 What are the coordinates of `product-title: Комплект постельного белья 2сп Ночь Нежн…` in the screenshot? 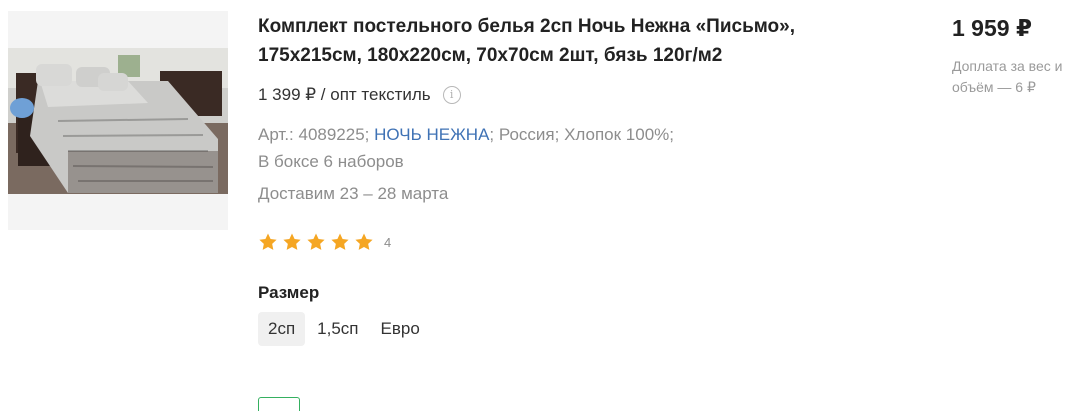 It's located at (568, 41).